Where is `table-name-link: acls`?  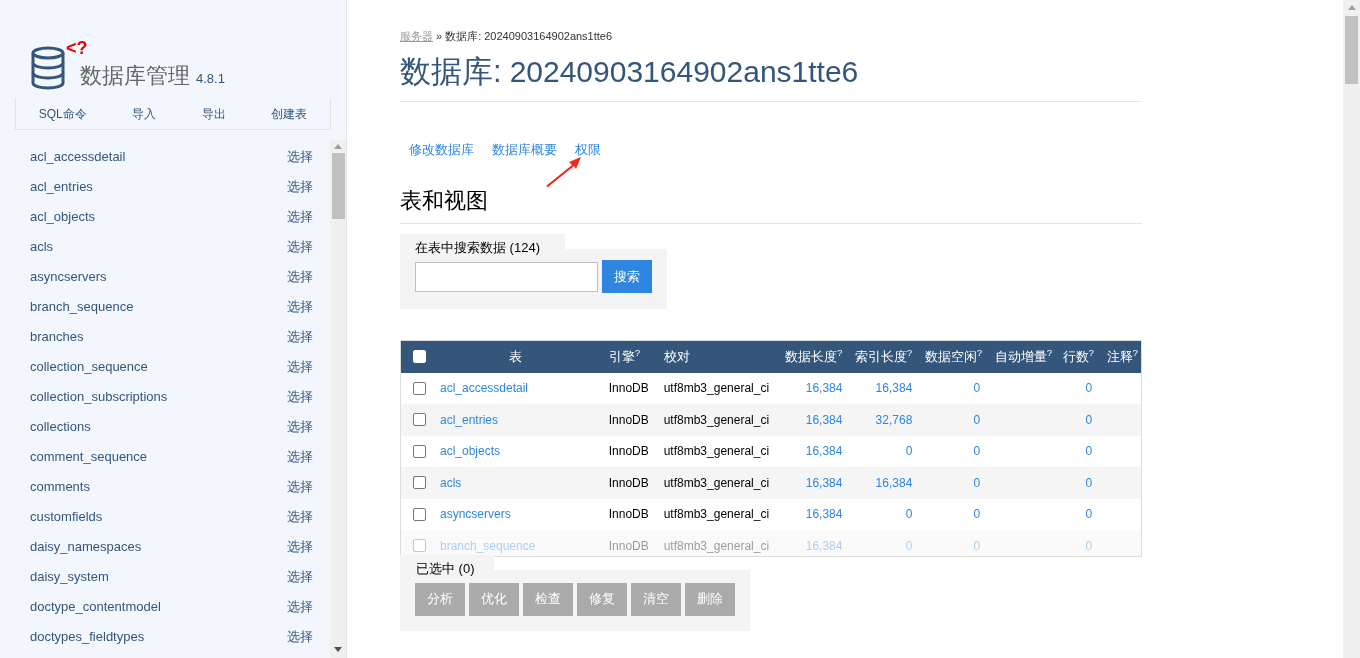 table-name-link: acls is located at coordinates (450, 482).